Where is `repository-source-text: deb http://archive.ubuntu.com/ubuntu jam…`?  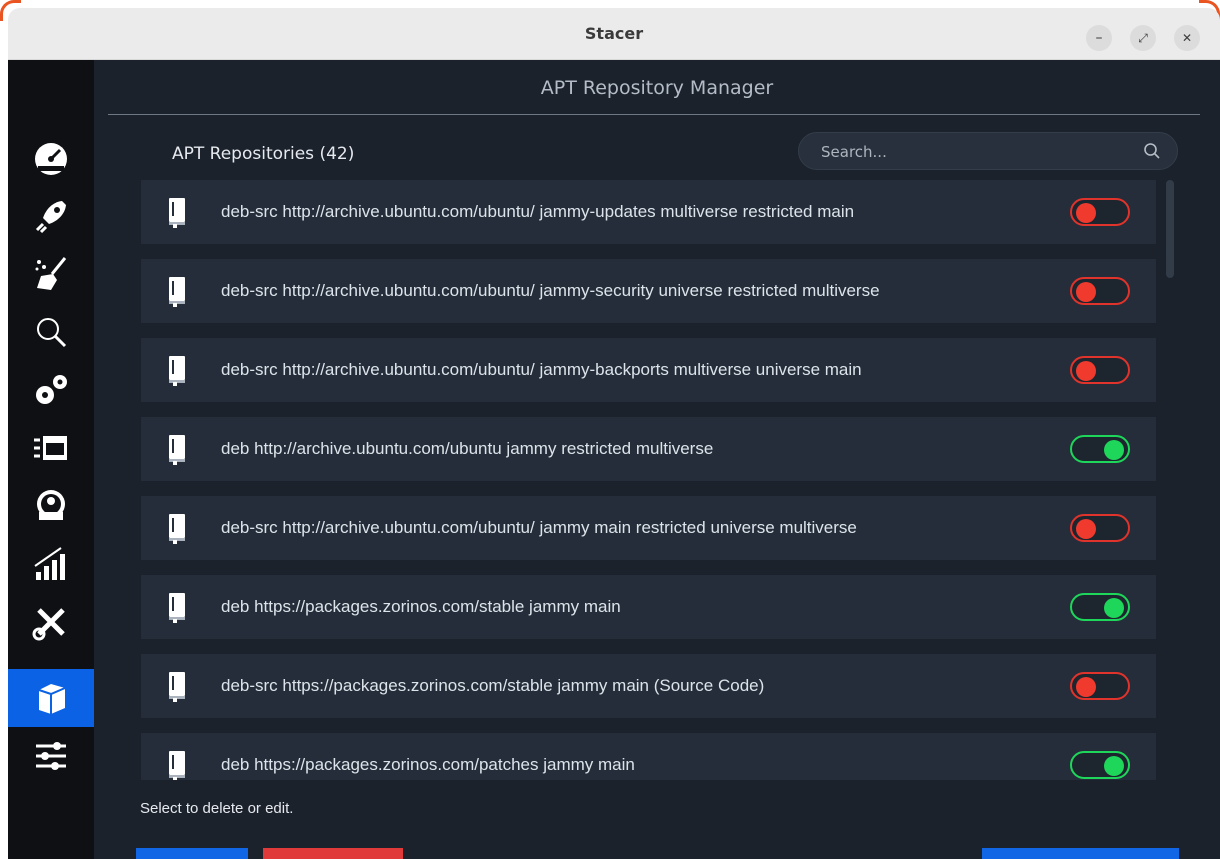
repository-source-text: deb http://archive.ubuntu.com/ubuntu jam… is located at coordinates (467, 448).